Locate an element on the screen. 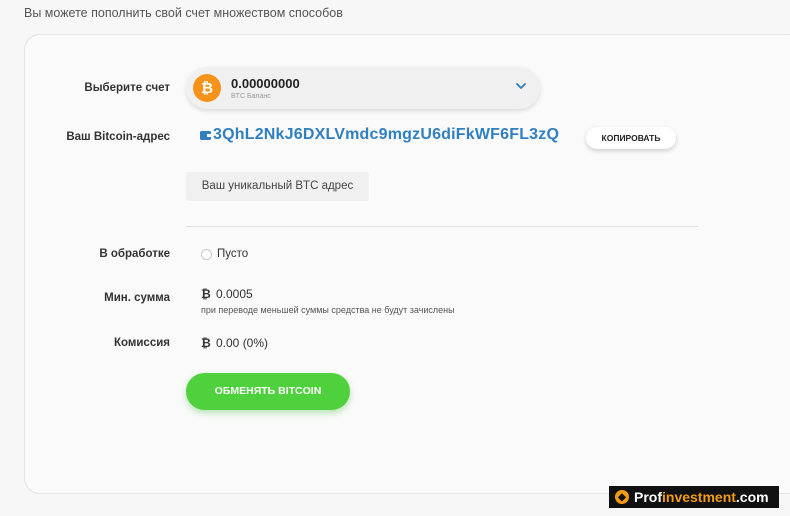  watermark-logo: ◆ Prof investment .com is located at coordinates (694, 497).